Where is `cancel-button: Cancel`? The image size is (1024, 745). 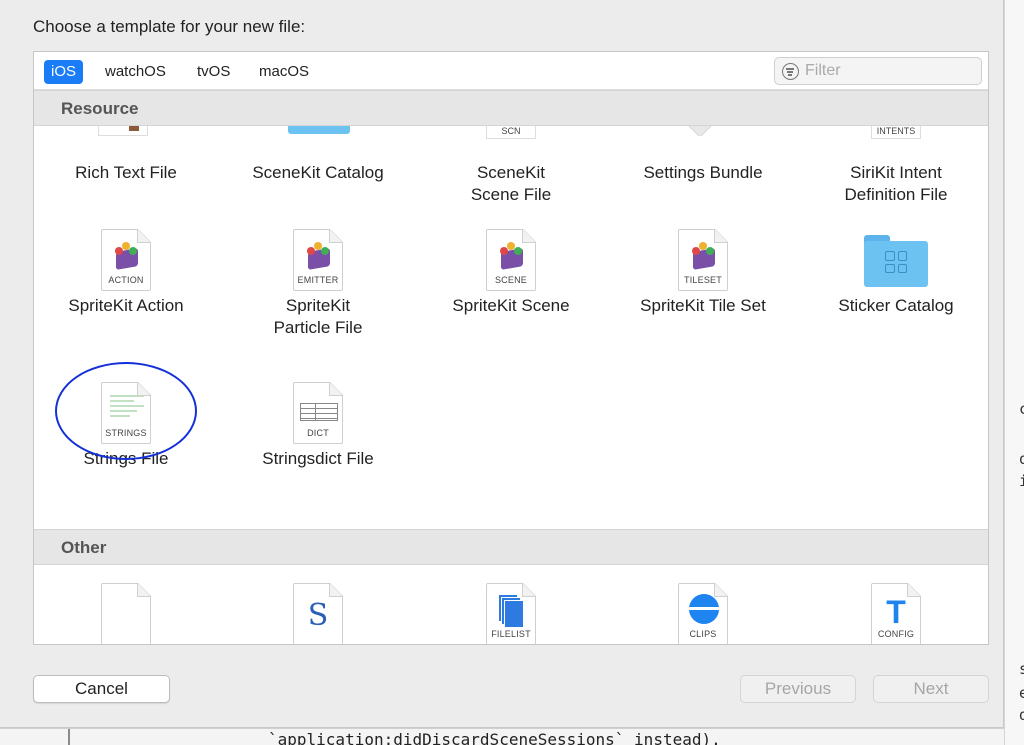 cancel-button: Cancel is located at coordinates (101, 689).